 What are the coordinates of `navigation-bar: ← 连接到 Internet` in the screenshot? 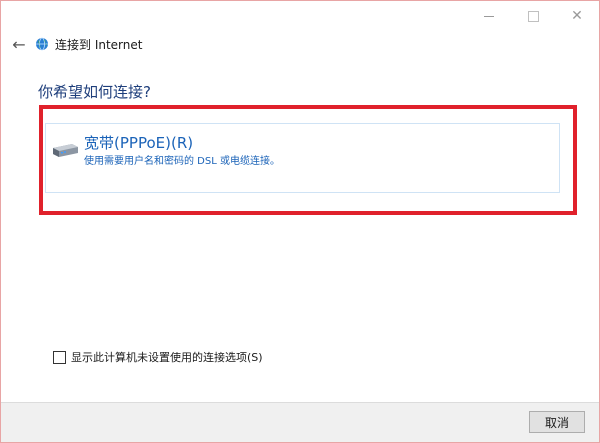 It's located at (75, 44).